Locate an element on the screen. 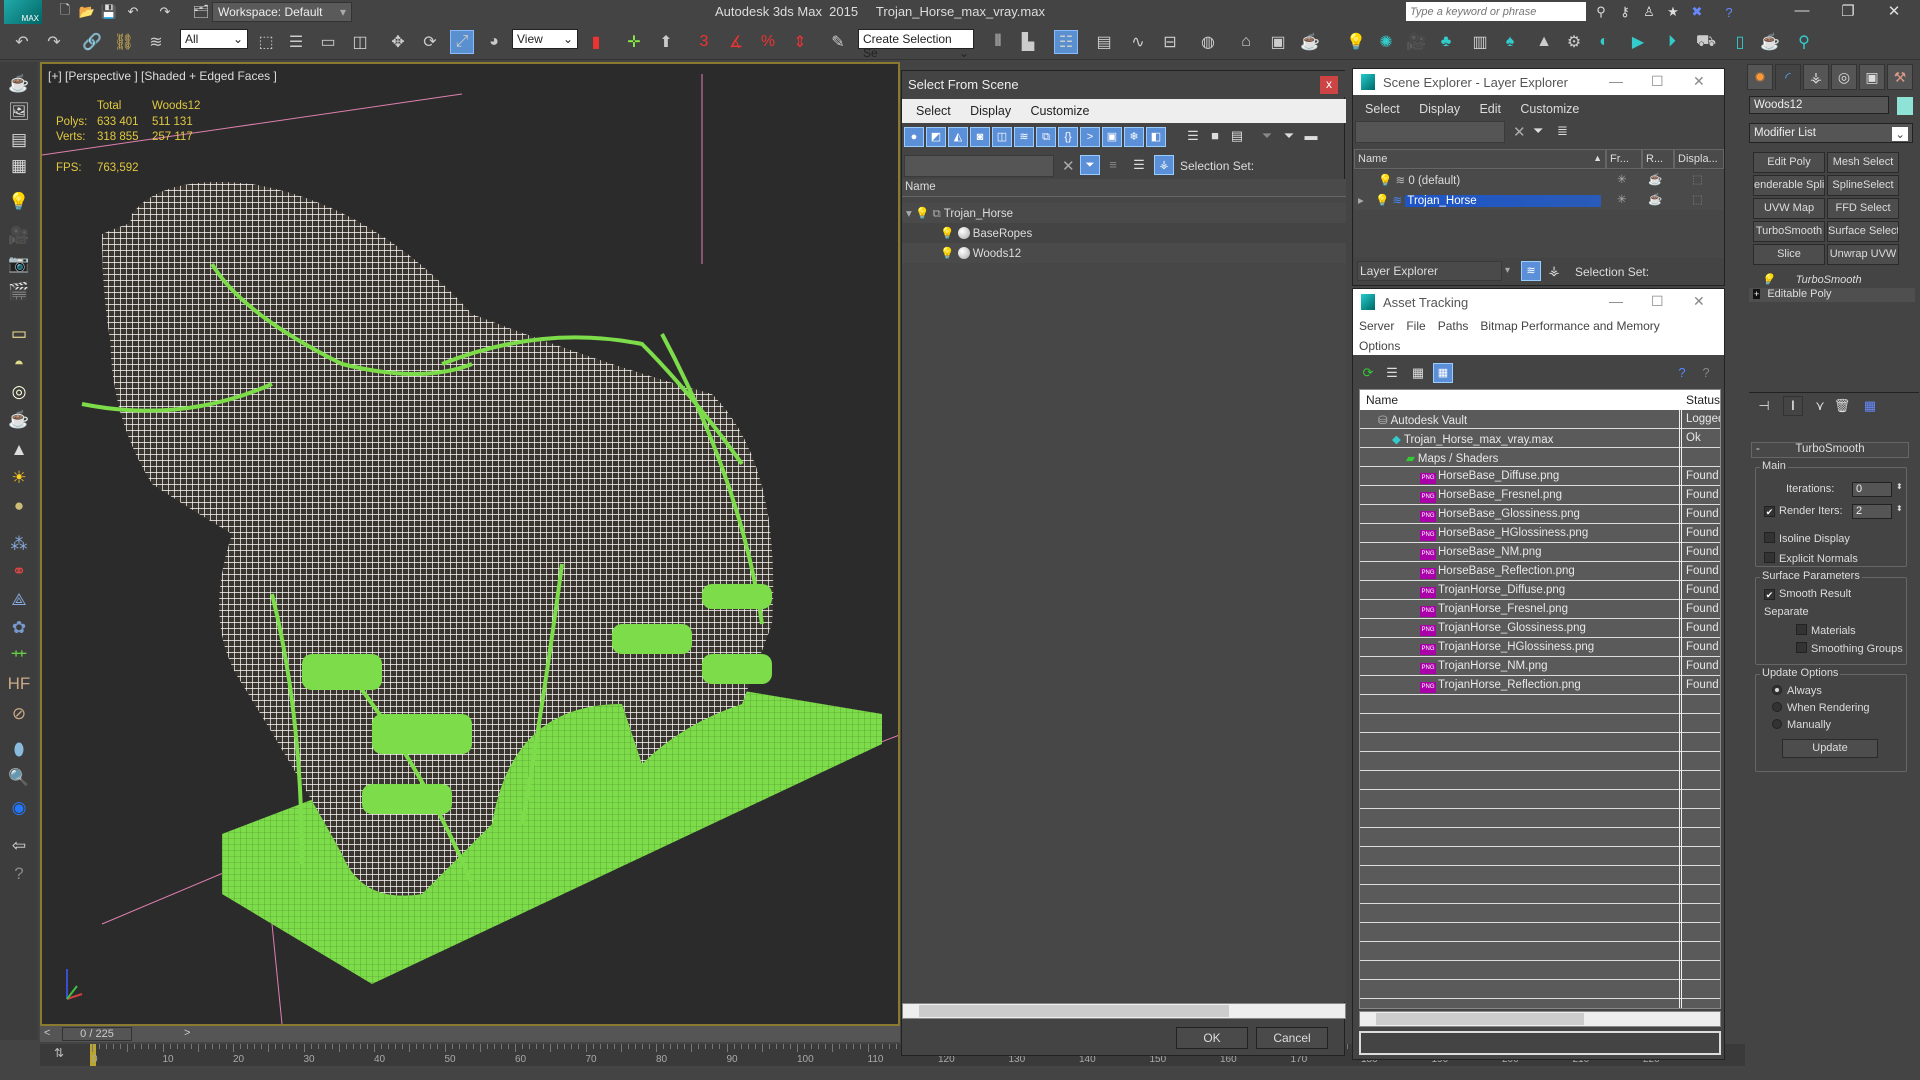 The height and width of the screenshot is (1080, 1920). motion-tab-icon: ◎ is located at coordinates (1844, 77).